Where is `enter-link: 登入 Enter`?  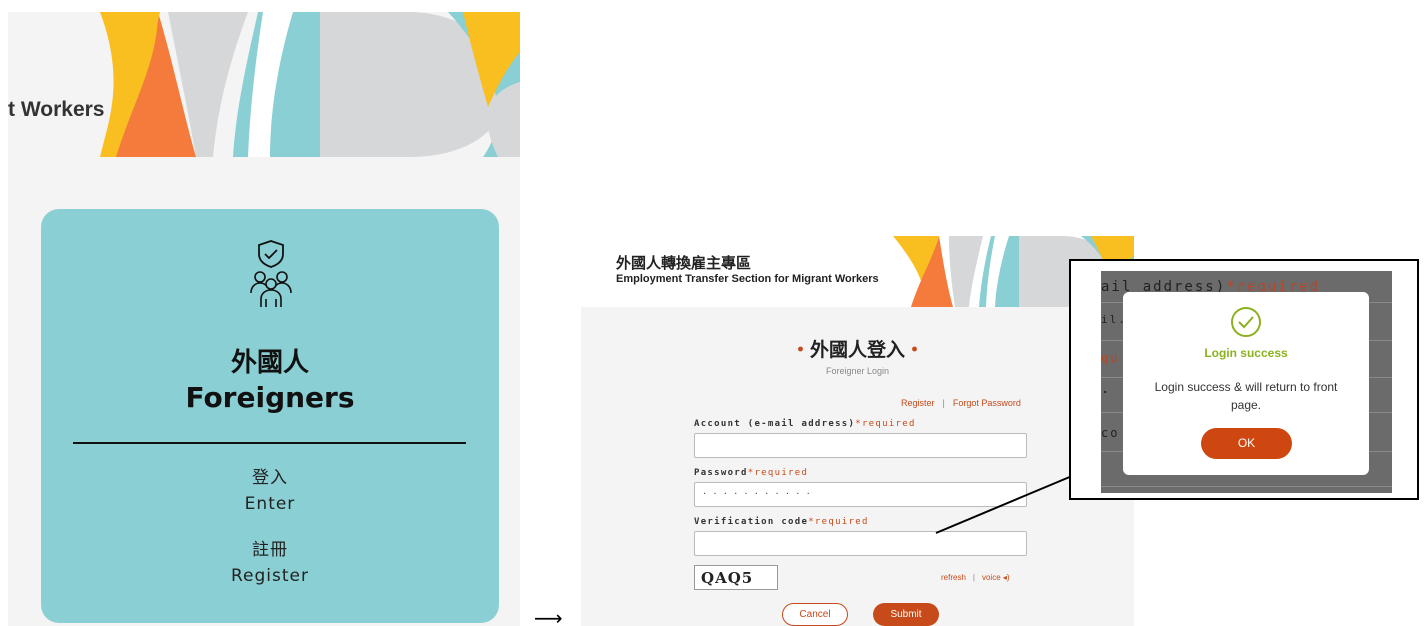 enter-link: 登入 Enter is located at coordinates (270, 491).